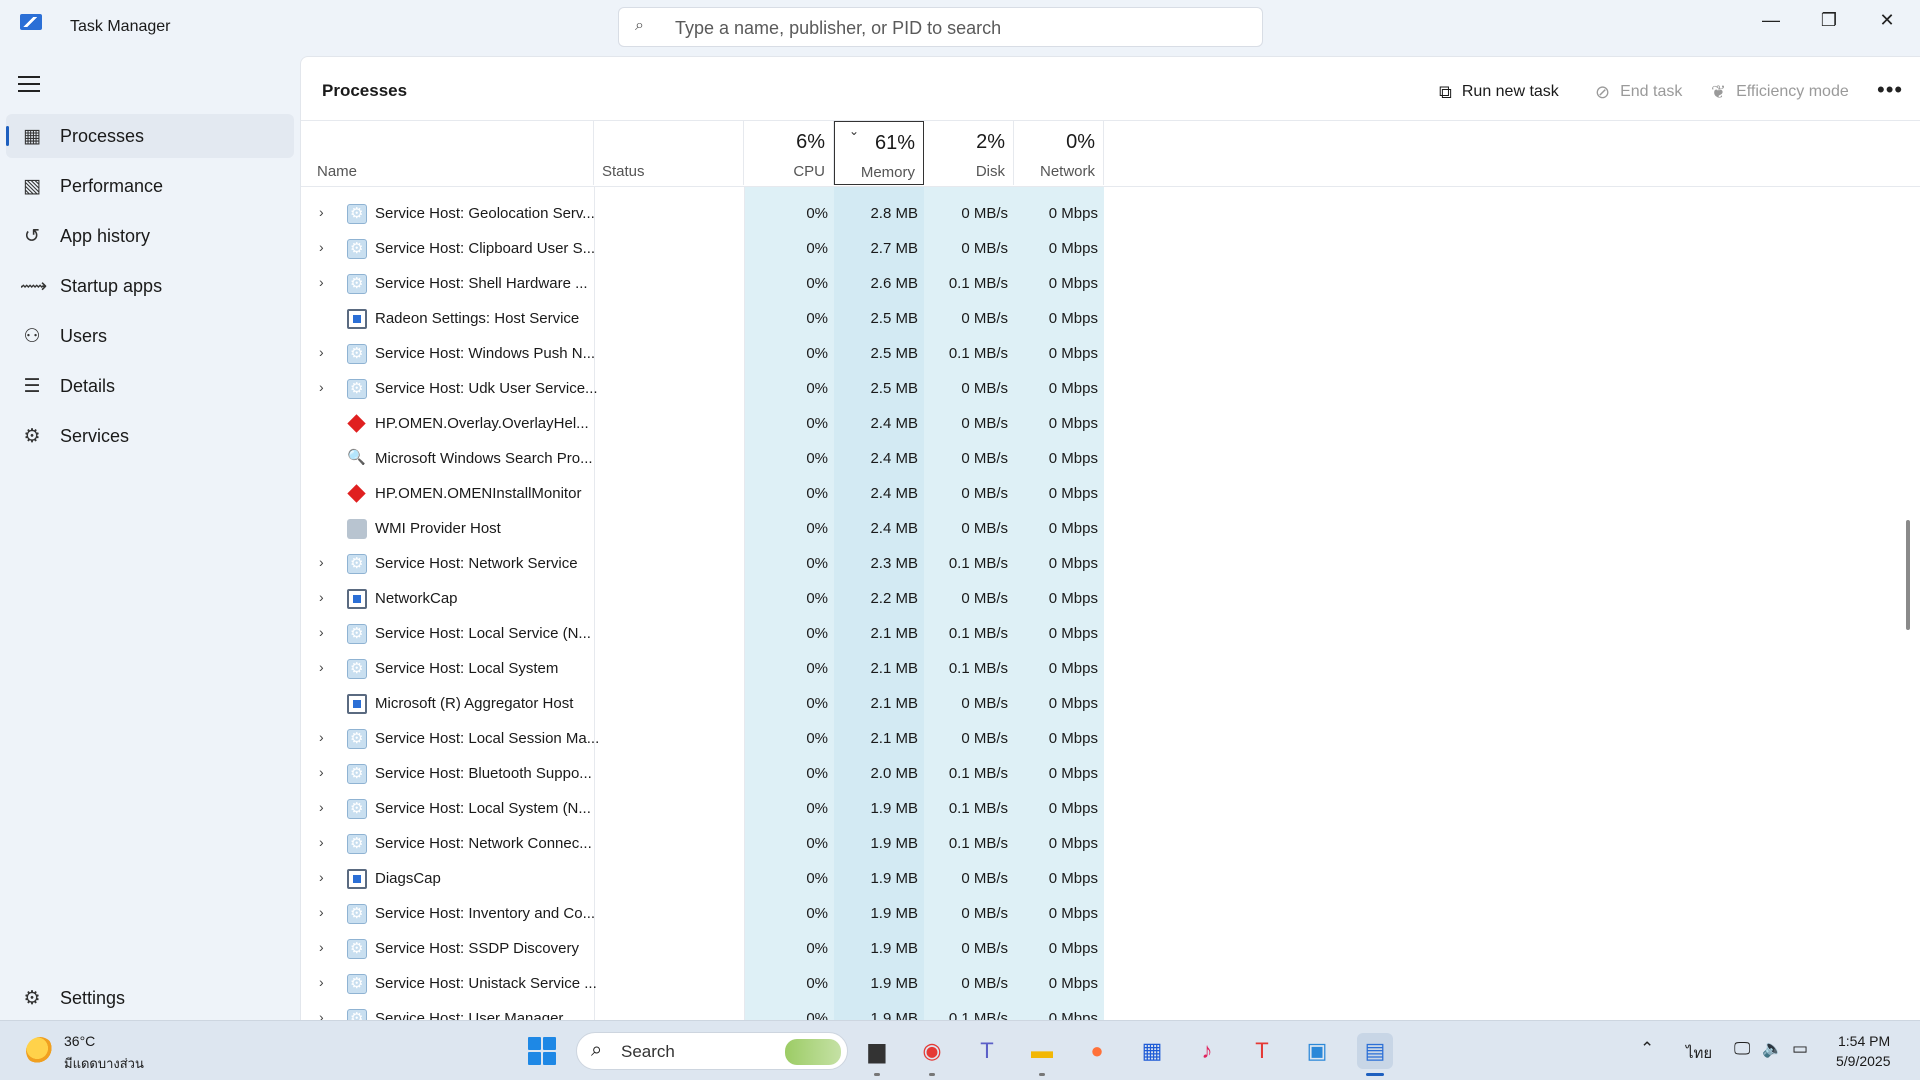  What do you see at coordinates (1375, 1051) in the screenshot?
I see `task-manager-icon: ▤` at bounding box center [1375, 1051].